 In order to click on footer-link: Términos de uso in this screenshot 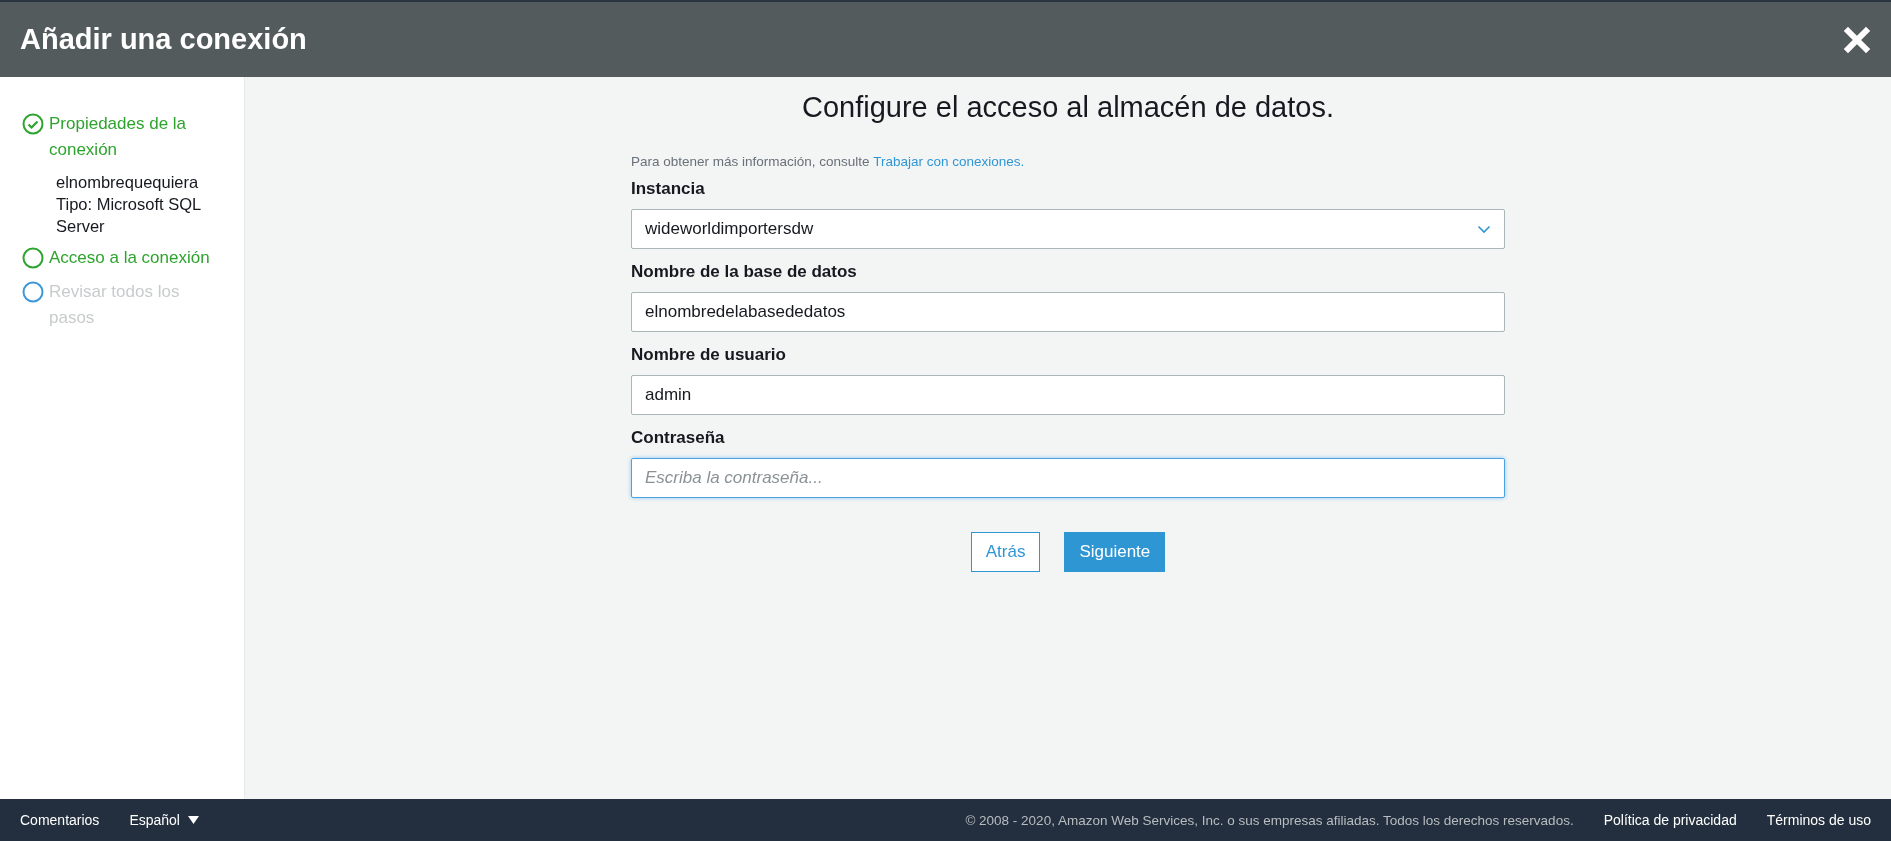, I will do `click(1818, 820)`.